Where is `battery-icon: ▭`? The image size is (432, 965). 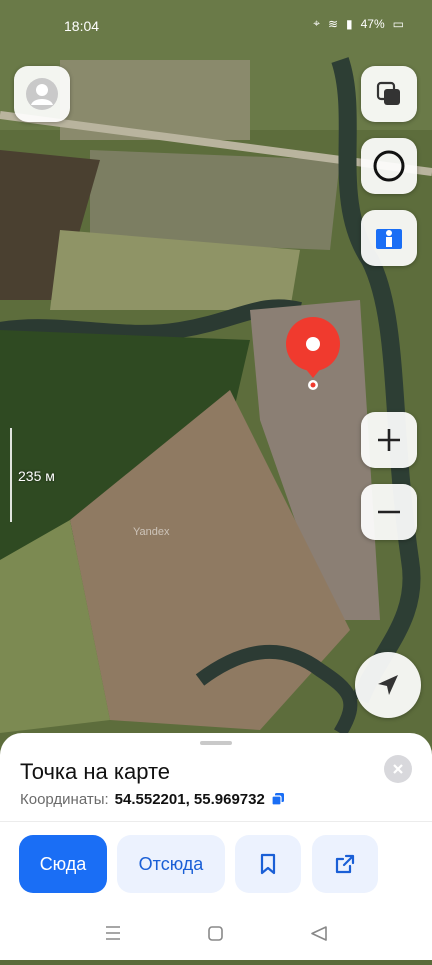 battery-icon: ▭ is located at coordinates (398, 23).